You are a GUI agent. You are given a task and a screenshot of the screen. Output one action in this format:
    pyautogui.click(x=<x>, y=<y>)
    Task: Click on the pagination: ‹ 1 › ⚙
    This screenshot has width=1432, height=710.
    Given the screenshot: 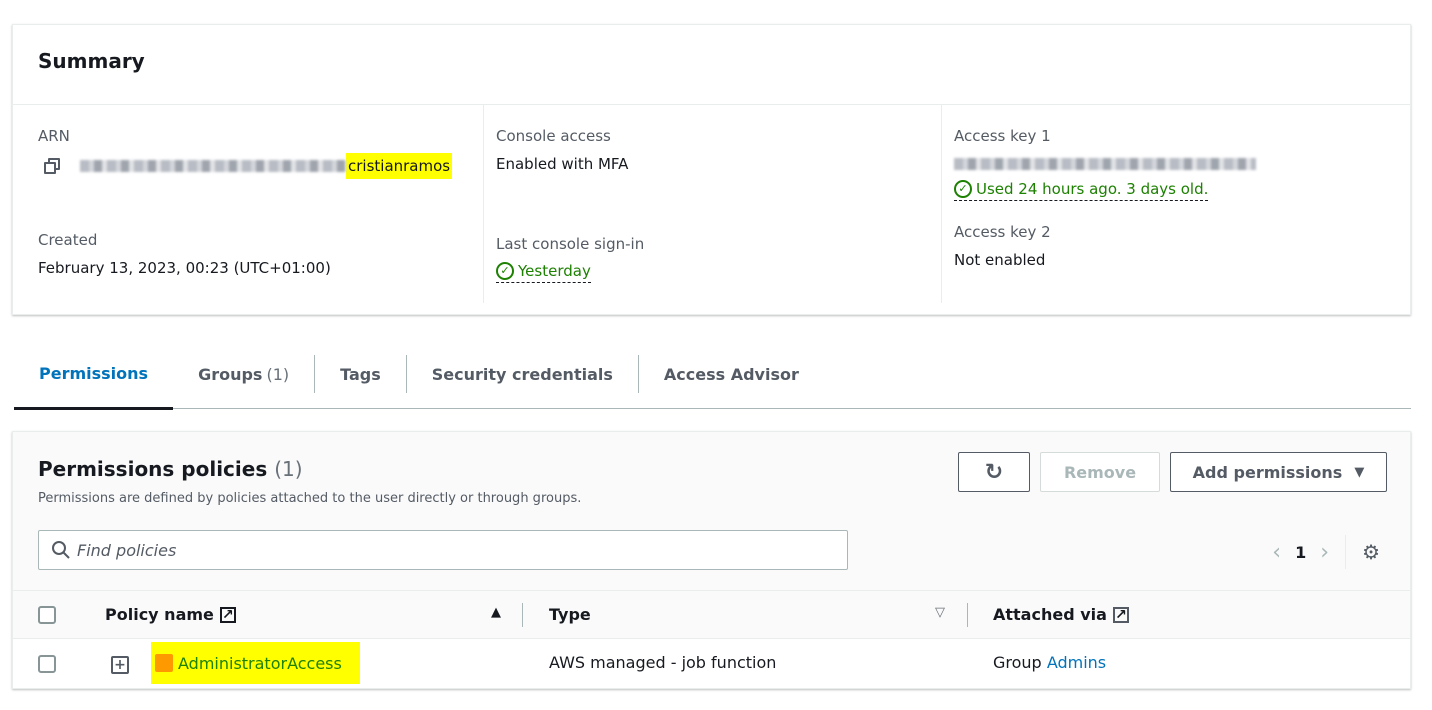 What is the action you would take?
    pyautogui.click(x=1326, y=552)
    